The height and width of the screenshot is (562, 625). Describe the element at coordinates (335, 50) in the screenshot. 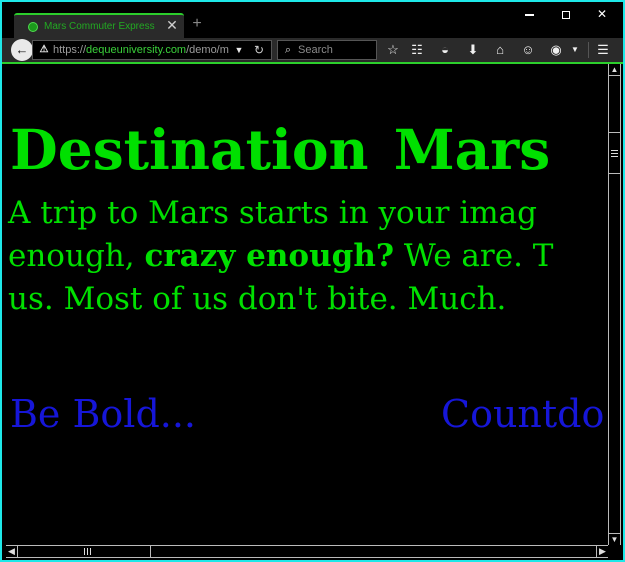

I see `search-input` at that location.